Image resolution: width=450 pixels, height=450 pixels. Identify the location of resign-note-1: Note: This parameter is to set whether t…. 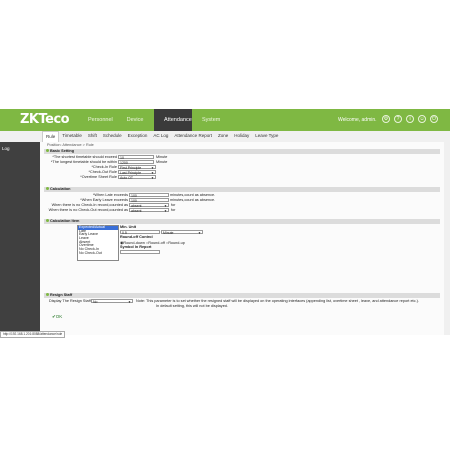
(277, 301).